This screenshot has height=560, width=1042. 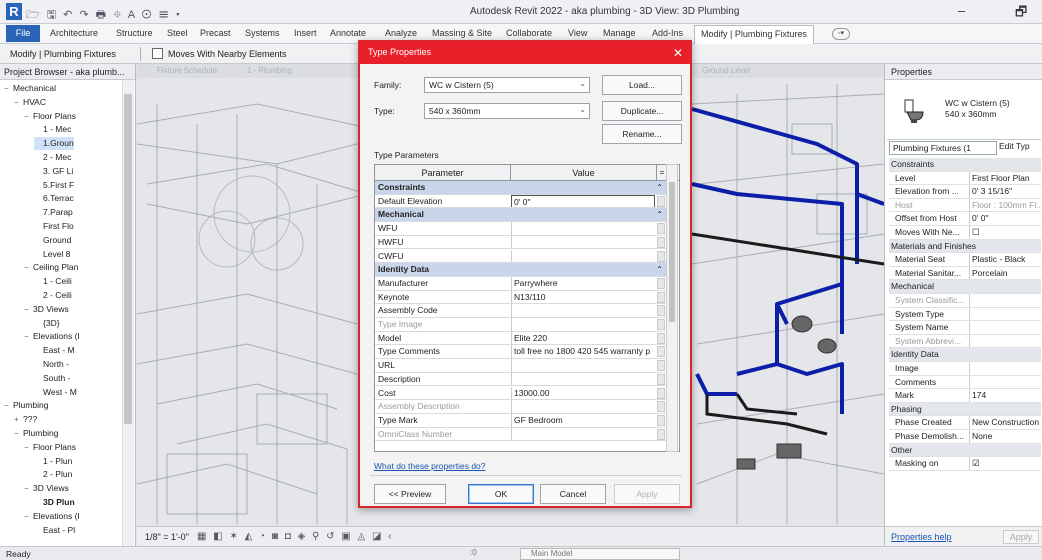 I want to click on tree-item: 2 - Ceili, so click(x=53, y=295).